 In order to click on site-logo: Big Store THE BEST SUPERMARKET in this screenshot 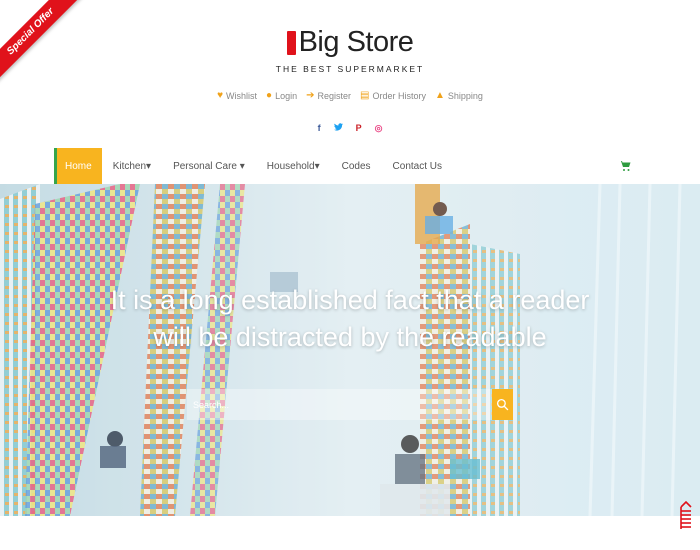, I will do `click(350, 50)`.